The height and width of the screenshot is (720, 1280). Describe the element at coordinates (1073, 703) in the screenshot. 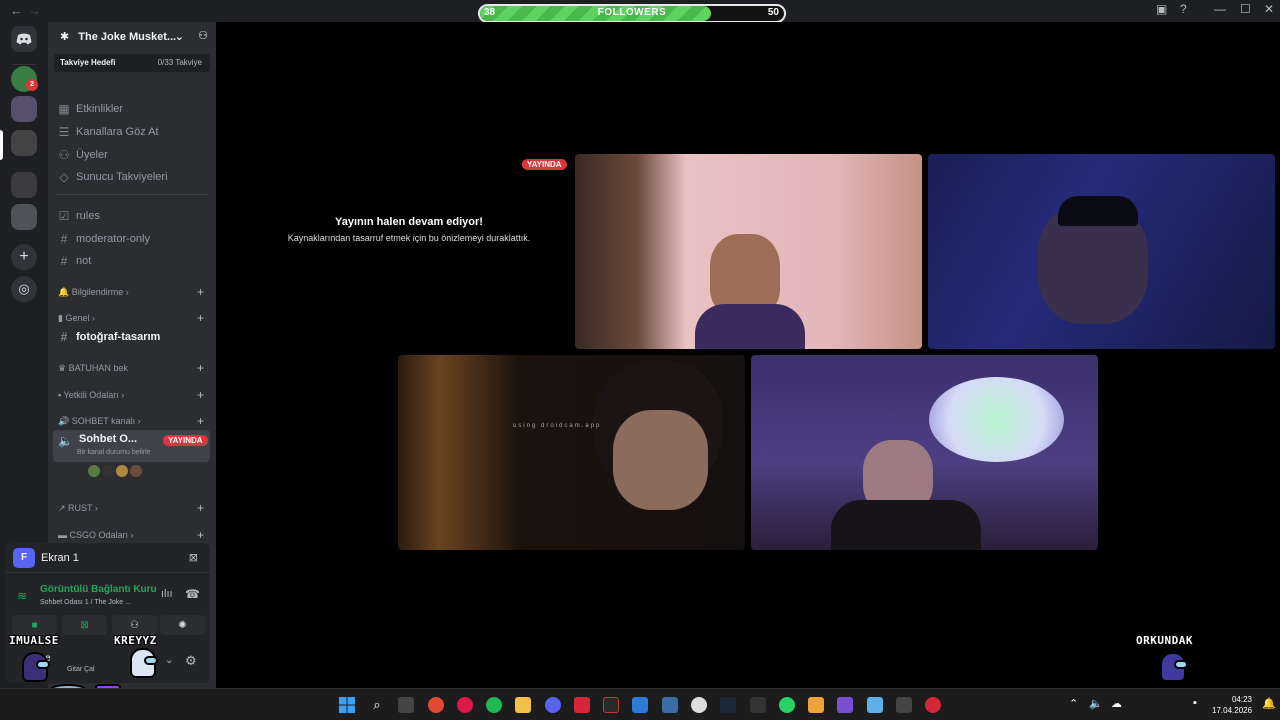

I see `chevron-up-icon: ⌃` at that location.